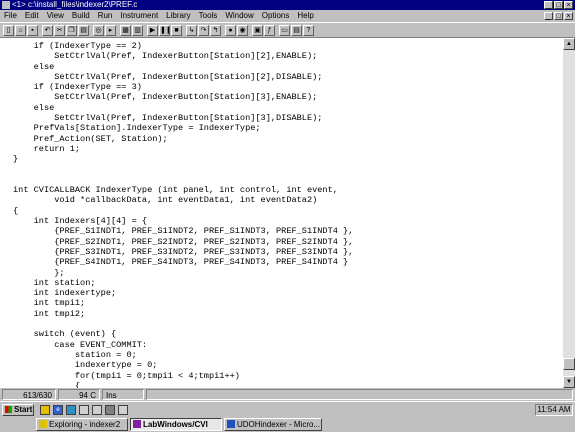 The height and width of the screenshot is (432, 575). What do you see at coordinates (287, 409) in the screenshot?
I see `quick-launch-bar: Start e 11:54 AM` at bounding box center [287, 409].